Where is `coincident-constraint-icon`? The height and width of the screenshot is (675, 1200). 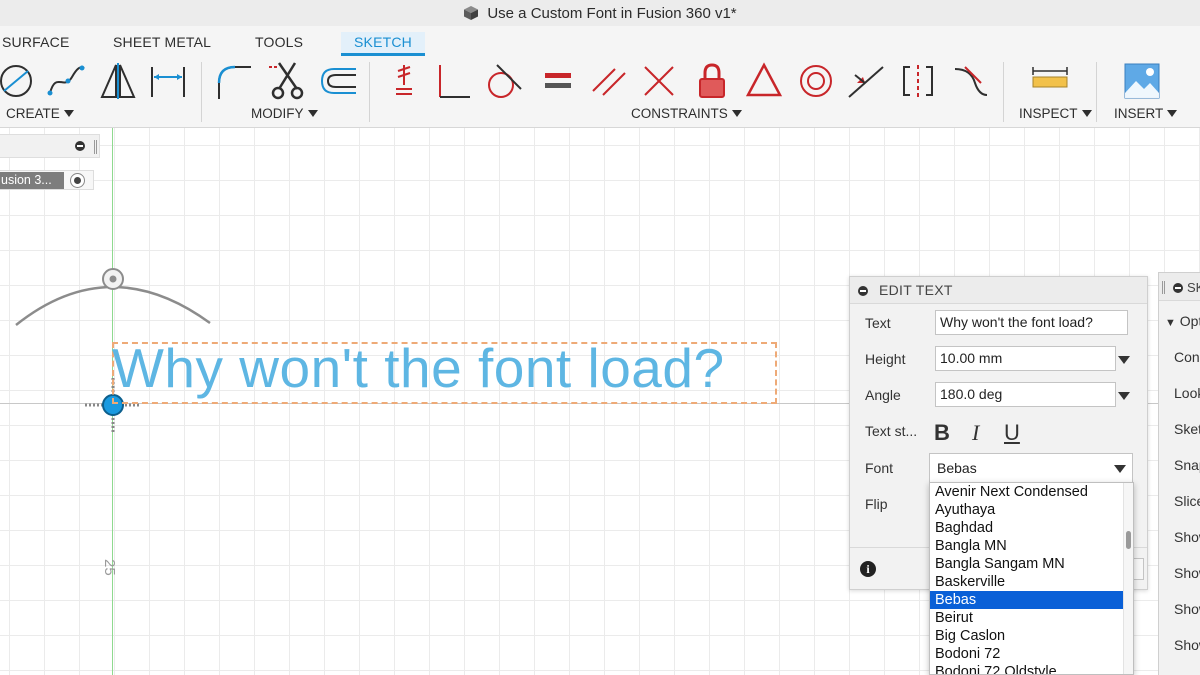
coincident-constraint-icon is located at coordinates (402, 81).